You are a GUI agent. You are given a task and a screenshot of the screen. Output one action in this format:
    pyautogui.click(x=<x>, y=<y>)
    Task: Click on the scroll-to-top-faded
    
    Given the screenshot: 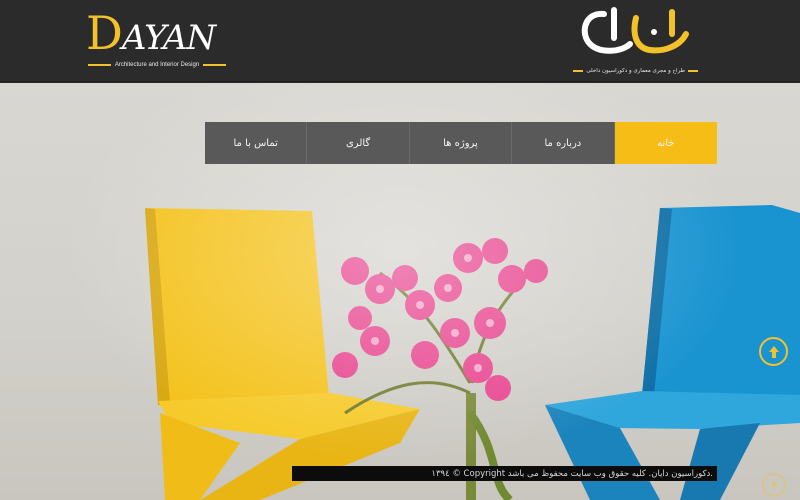 What is the action you would take?
    pyautogui.click(x=774, y=485)
    